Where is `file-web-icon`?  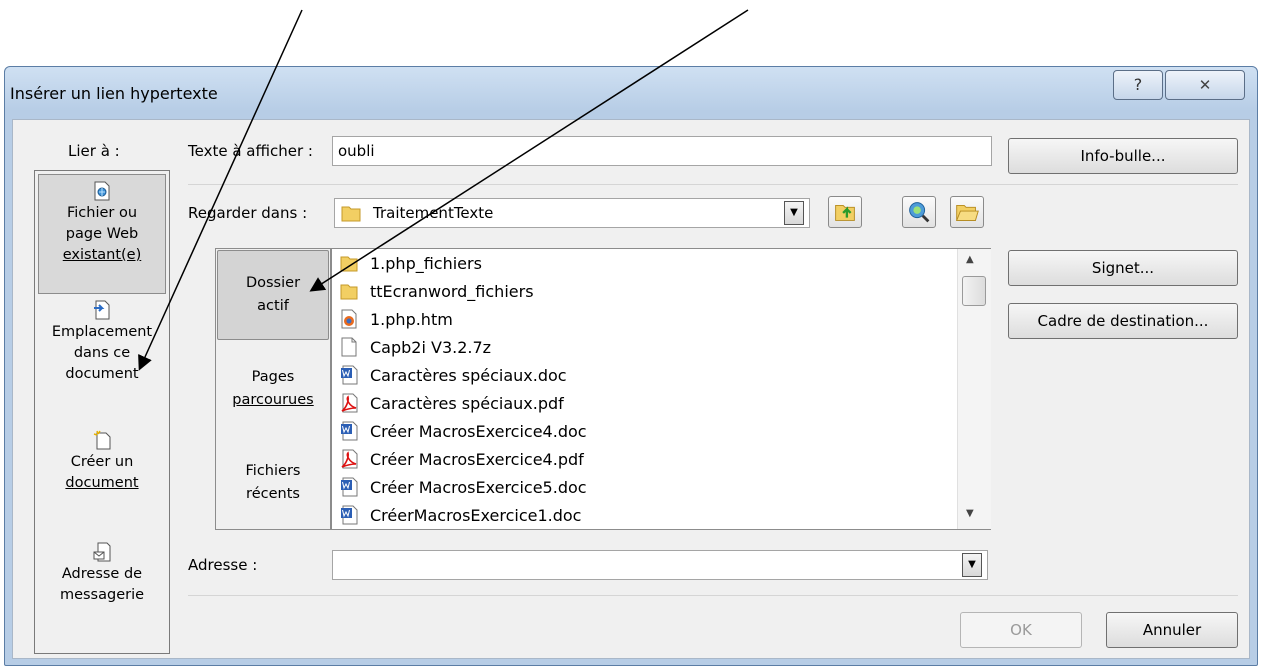
file-web-icon is located at coordinates (102, 191).